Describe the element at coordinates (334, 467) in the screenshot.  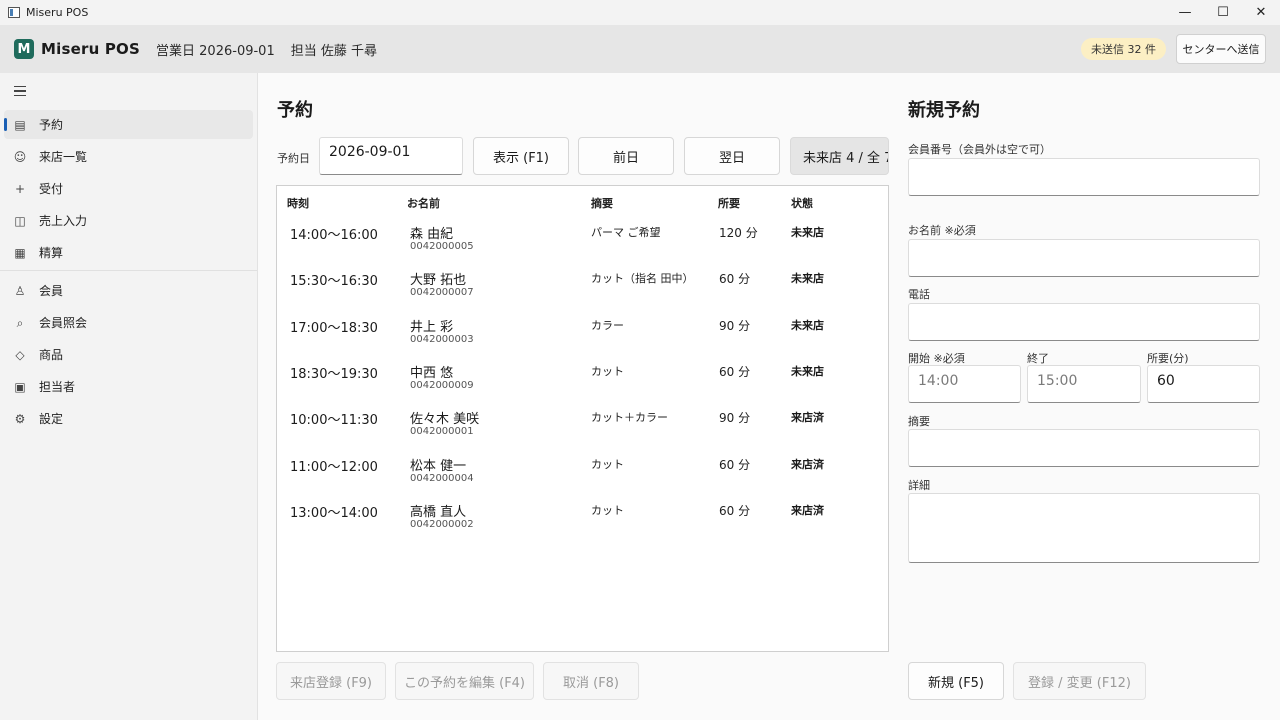
I see `cell-time: 11:00〜12:00` at that location.